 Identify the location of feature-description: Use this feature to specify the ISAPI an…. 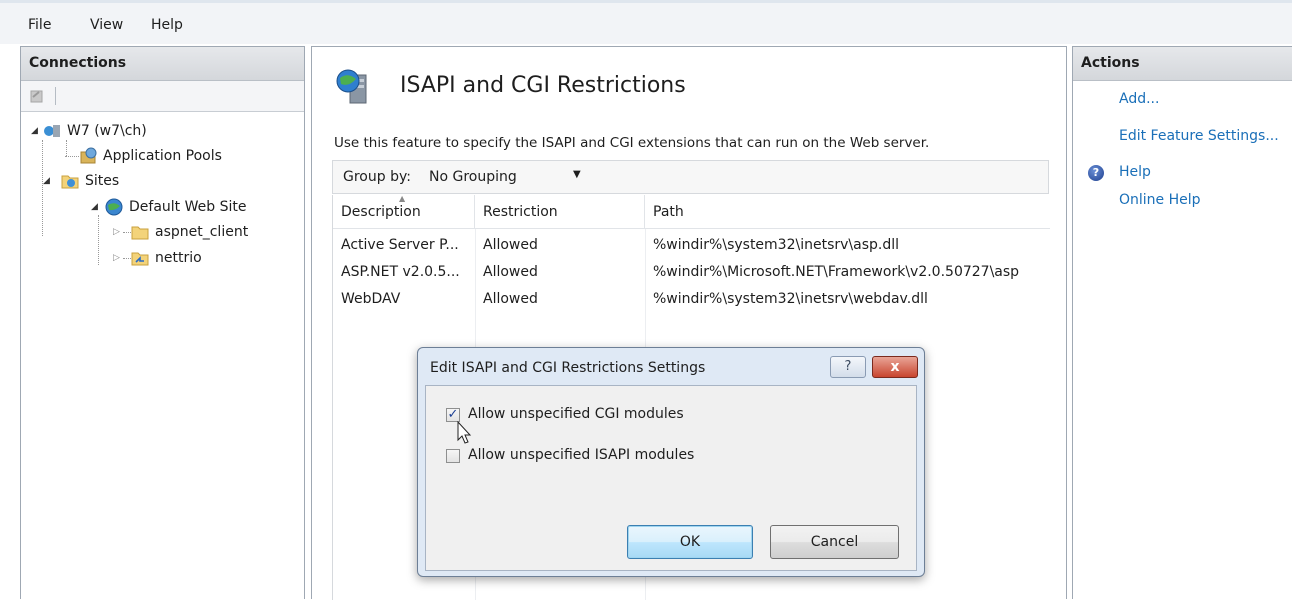
(632, 143).